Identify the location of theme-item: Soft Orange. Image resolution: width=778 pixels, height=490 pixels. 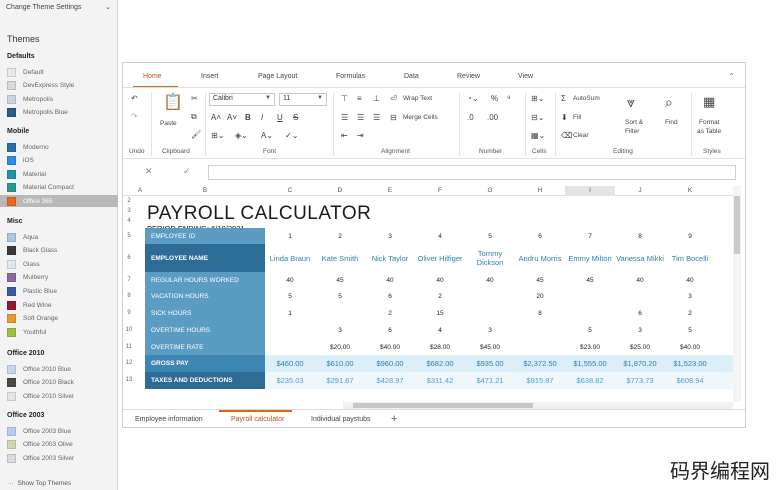
(59, 319).